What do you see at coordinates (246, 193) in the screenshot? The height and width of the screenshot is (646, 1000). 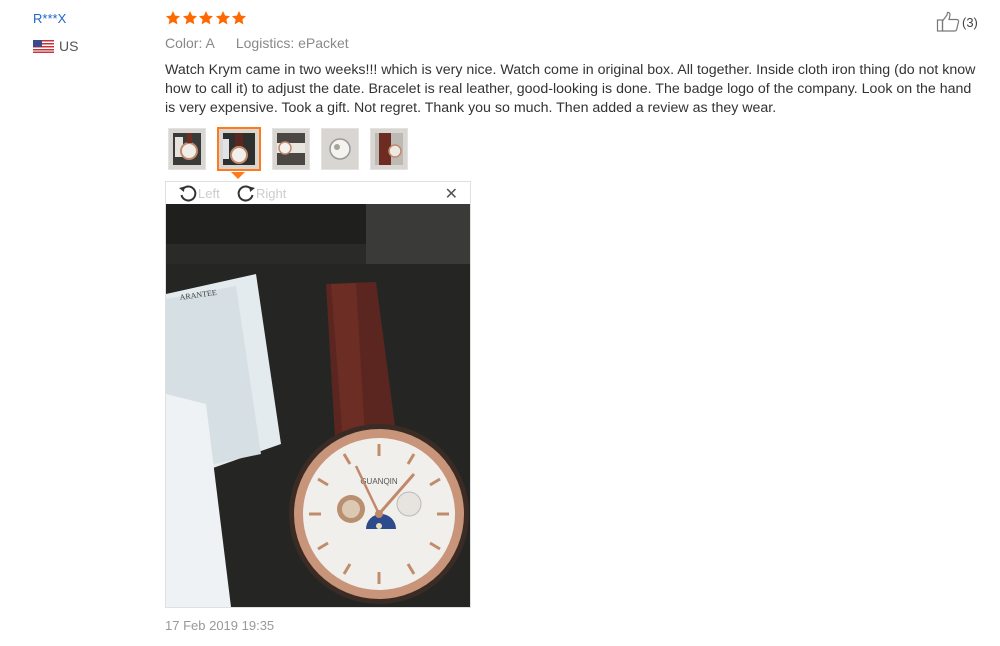 I see `rotate-right-icon` at bounding box center [246, 193].